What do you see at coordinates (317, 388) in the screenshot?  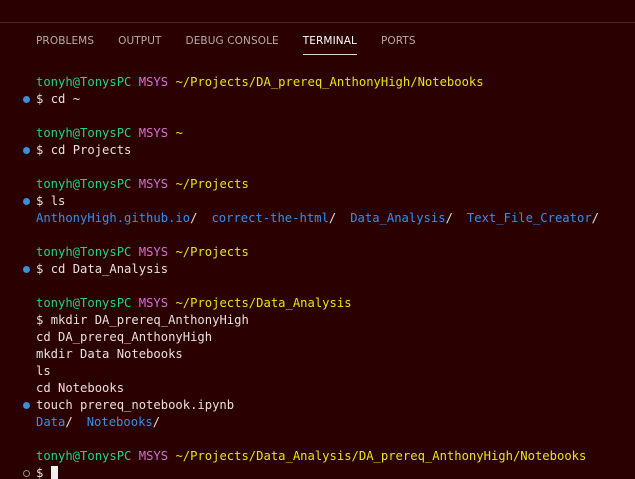 I see `command-line: cd Notebooks` at bounding box center [317, 388].